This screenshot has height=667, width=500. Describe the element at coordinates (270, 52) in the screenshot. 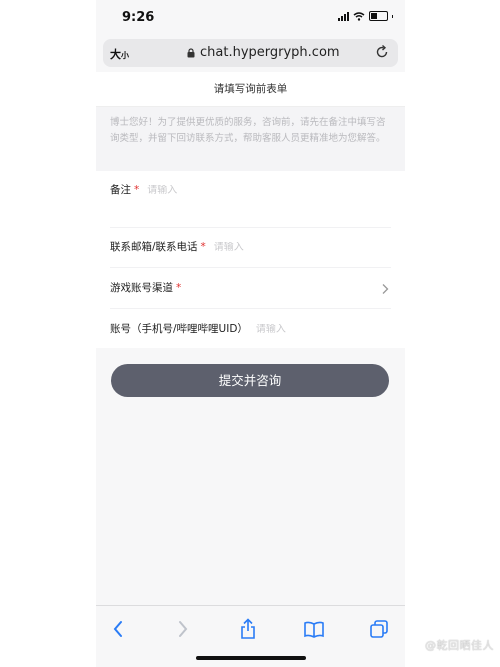

I see `url-text: chat.hypergryph.com` at that location.